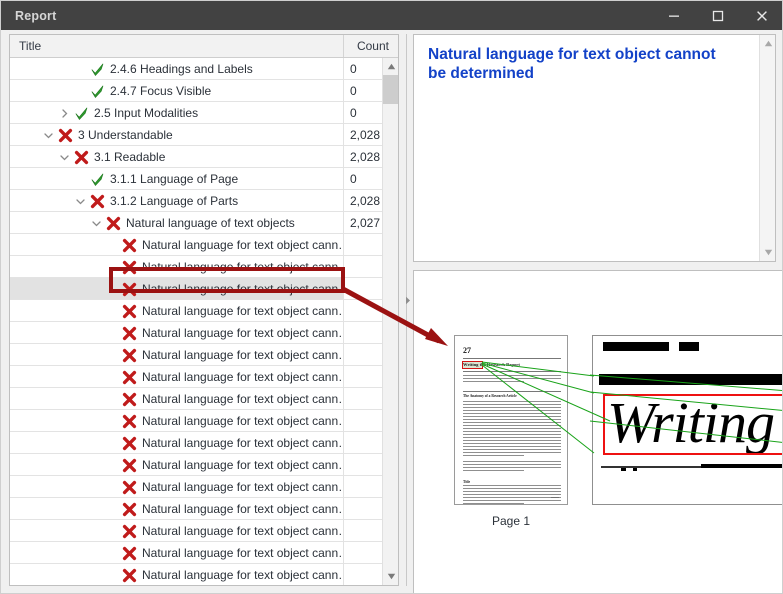 This screenshot has width=783, height=594. What do you see at coordinates (177, 135) in the screenshot?
I see `tree-row-title-cell: 3 Understandable` at bounding box center [177, 135].